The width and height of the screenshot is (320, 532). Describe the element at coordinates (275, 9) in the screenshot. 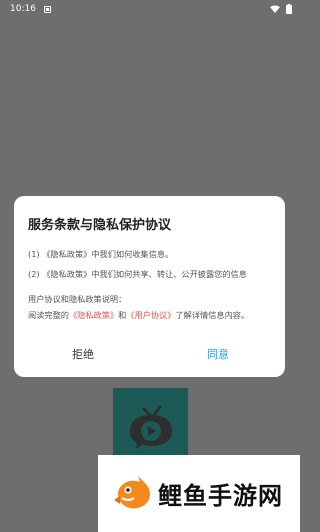

I see `wifi-icon` at that location.